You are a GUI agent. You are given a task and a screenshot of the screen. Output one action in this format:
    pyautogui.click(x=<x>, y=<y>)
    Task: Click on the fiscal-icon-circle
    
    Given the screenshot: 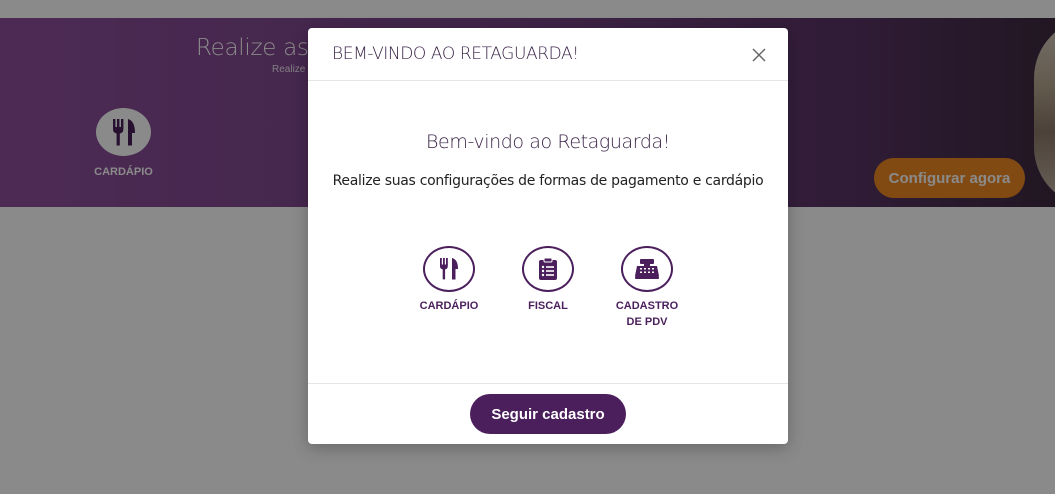 What is the action you would take?
    pyautogui.click(x=548, y=269)
    